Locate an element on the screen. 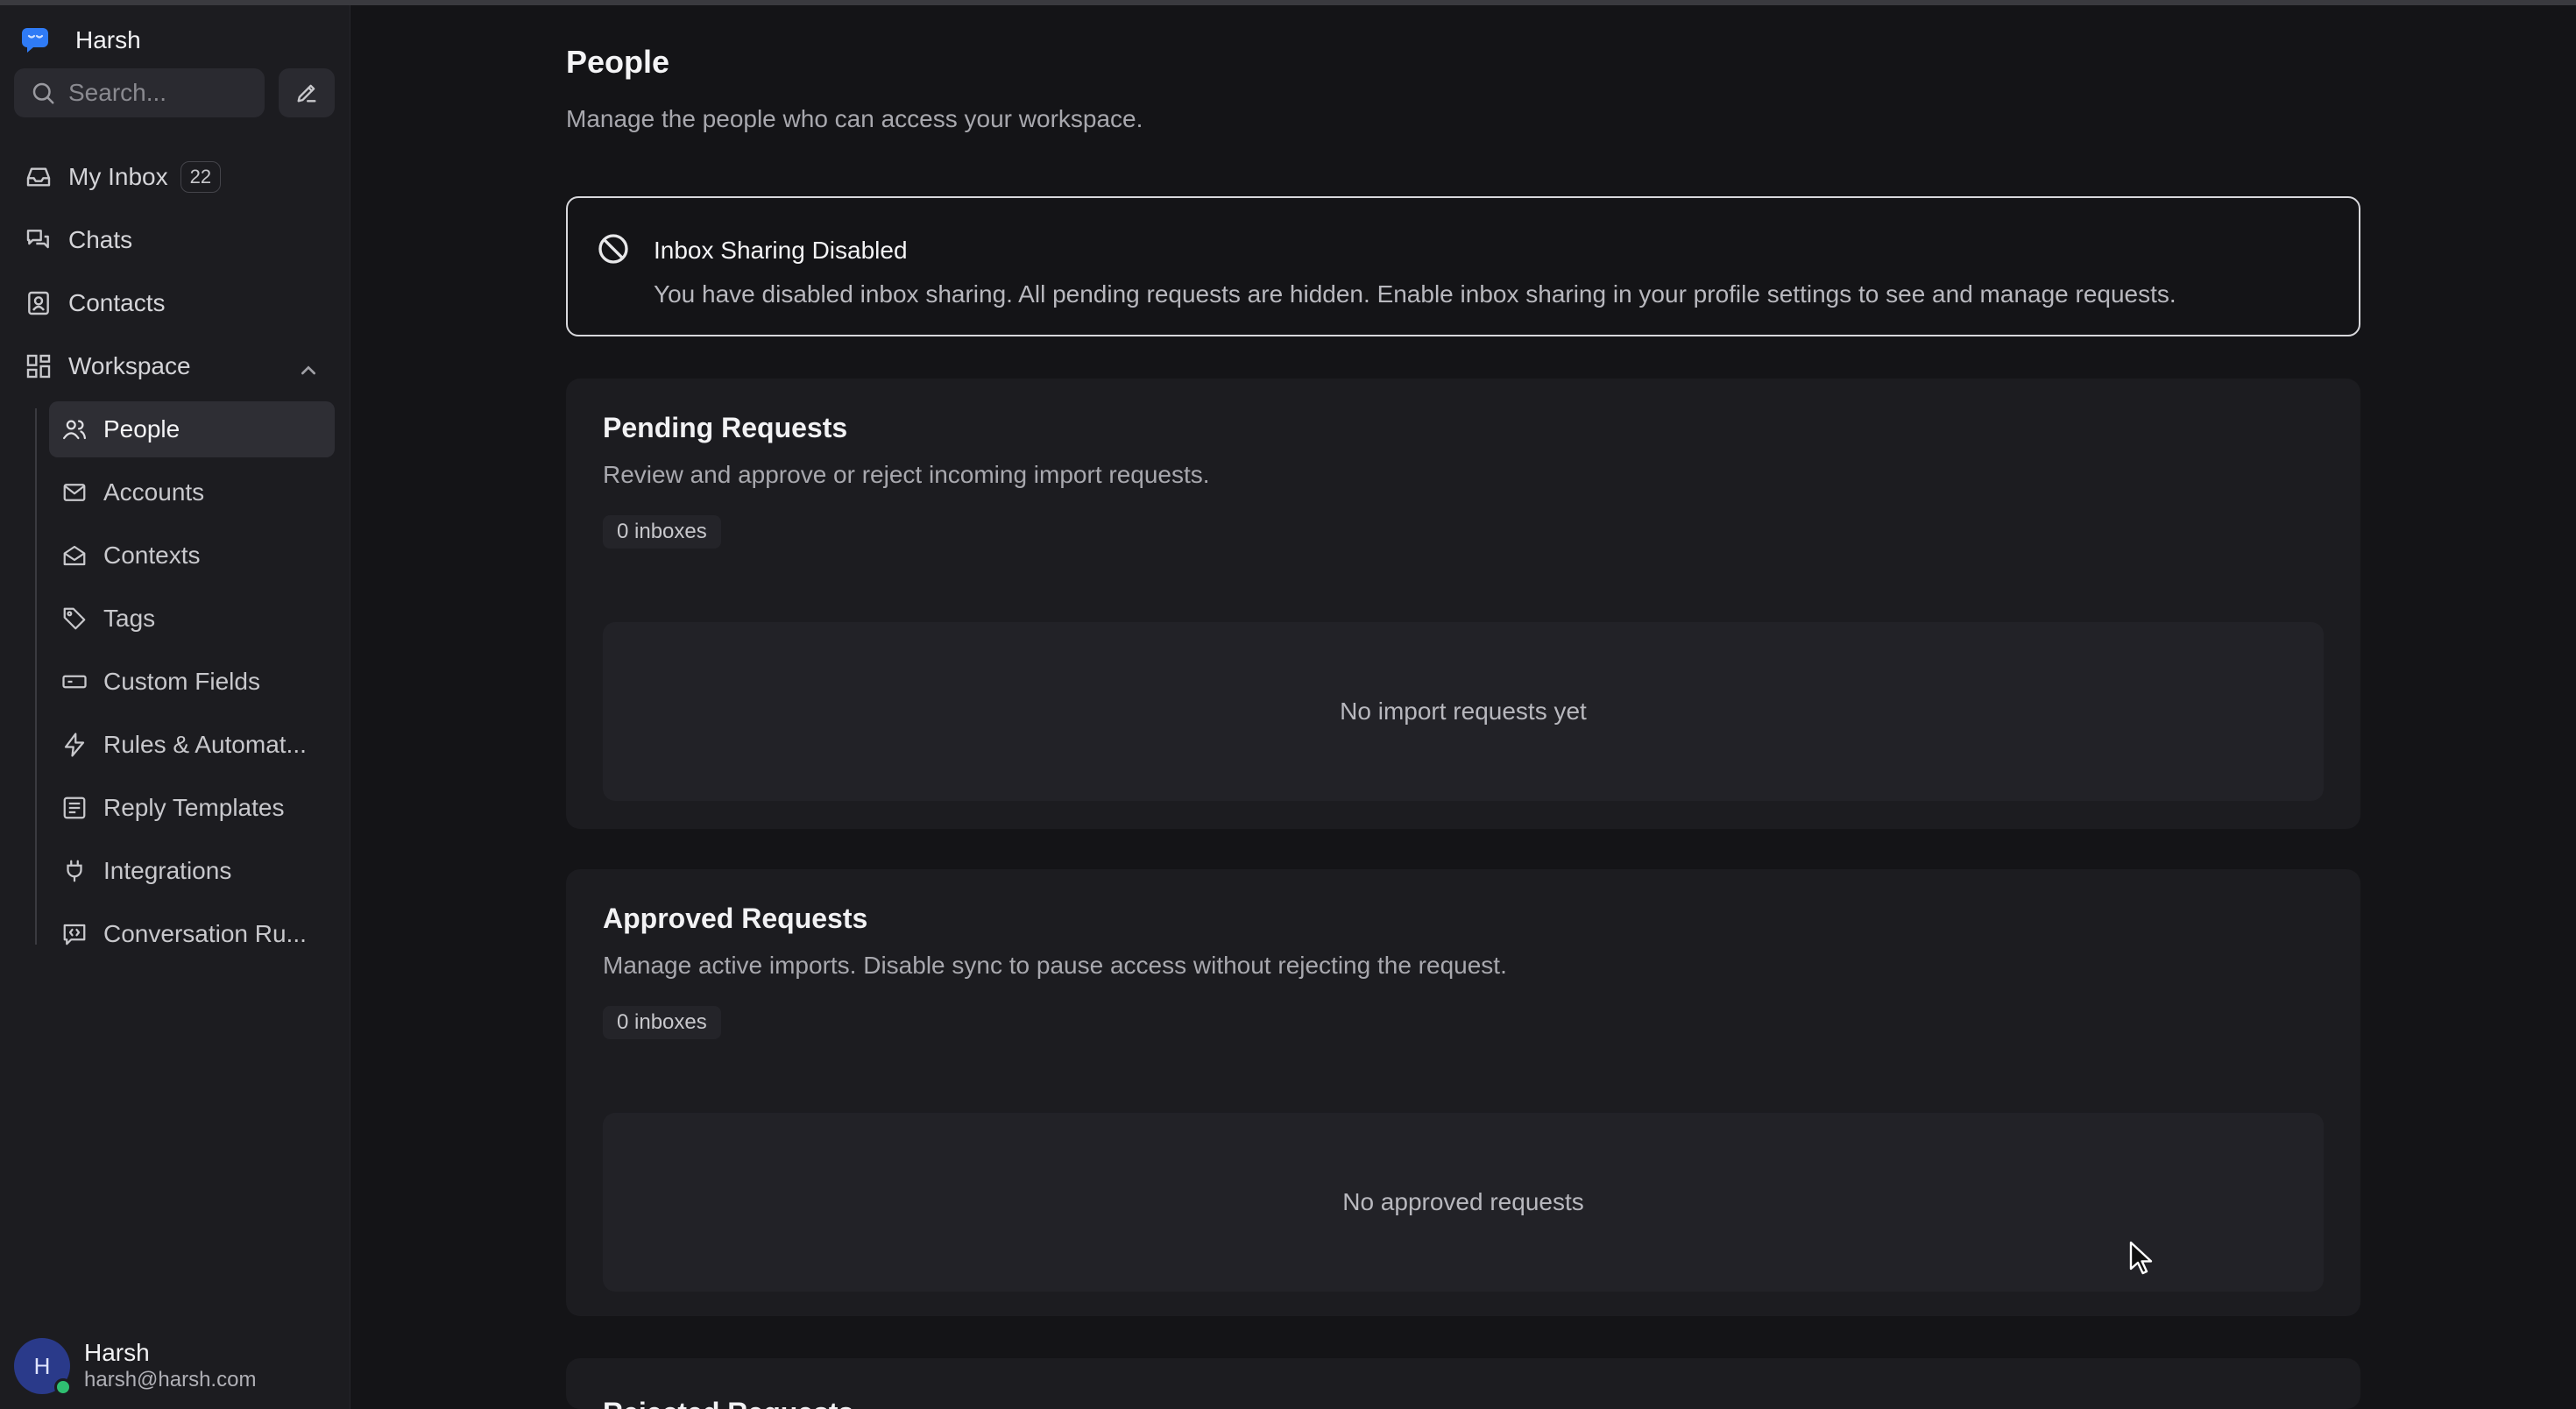 The height and width of the screenshot is (1409, 2576). nav-label: Chats is located at coordinates (100, 239).